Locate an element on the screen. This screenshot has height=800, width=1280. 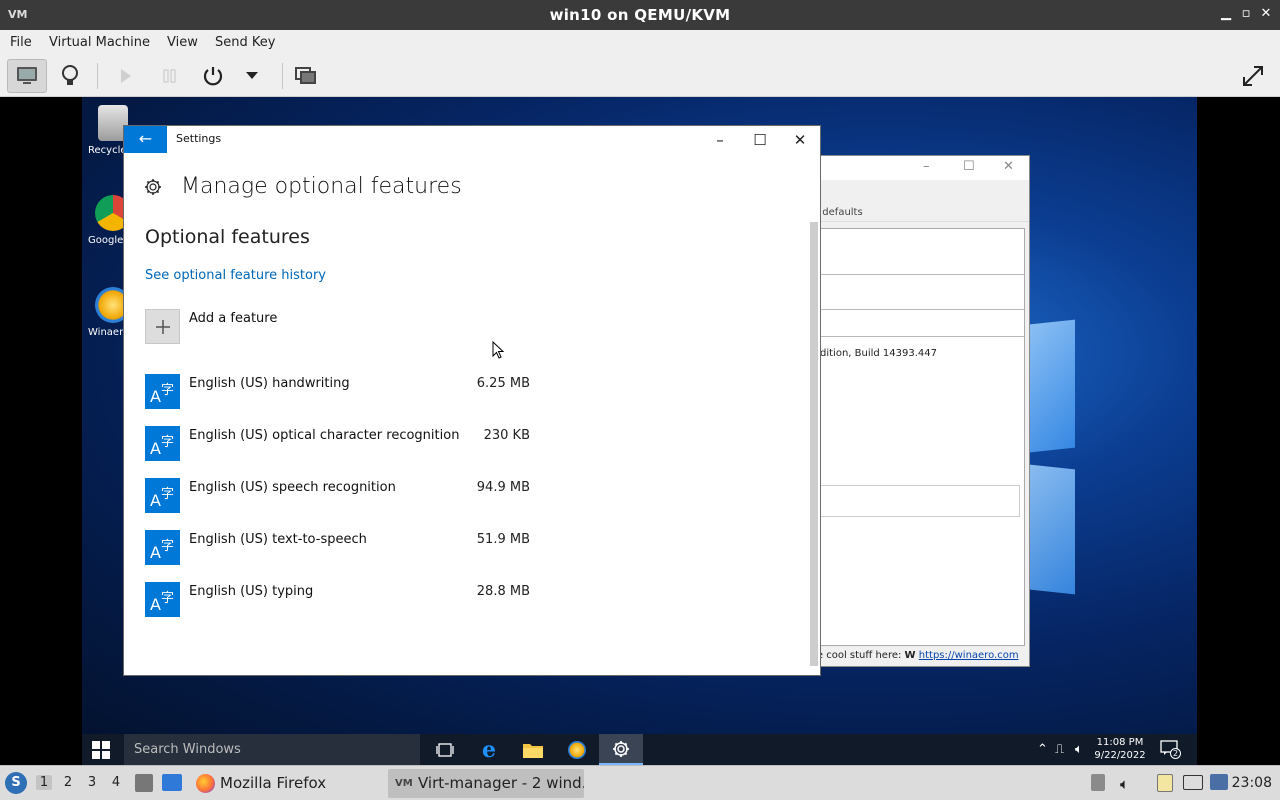
fullscreen-icon is located at coordinates (1253, 76).